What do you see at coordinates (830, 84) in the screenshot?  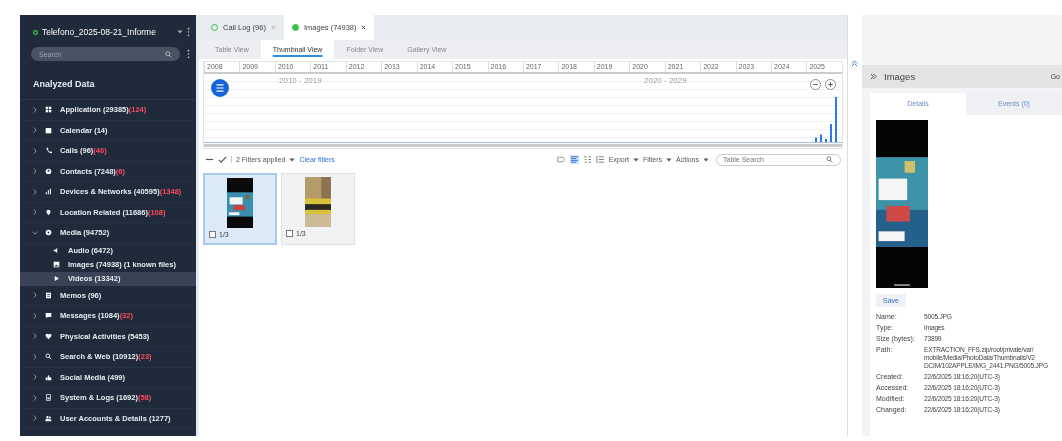 I see `zoom-in-button` at bounding box center [830, 84].